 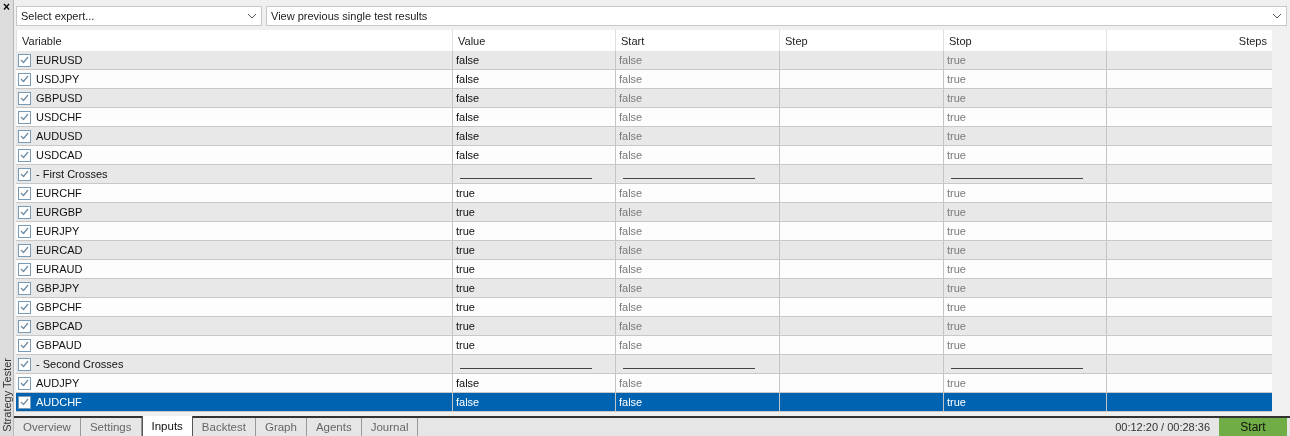 I want to click on table-row: - First Crosses, so click(x=644, y=174).